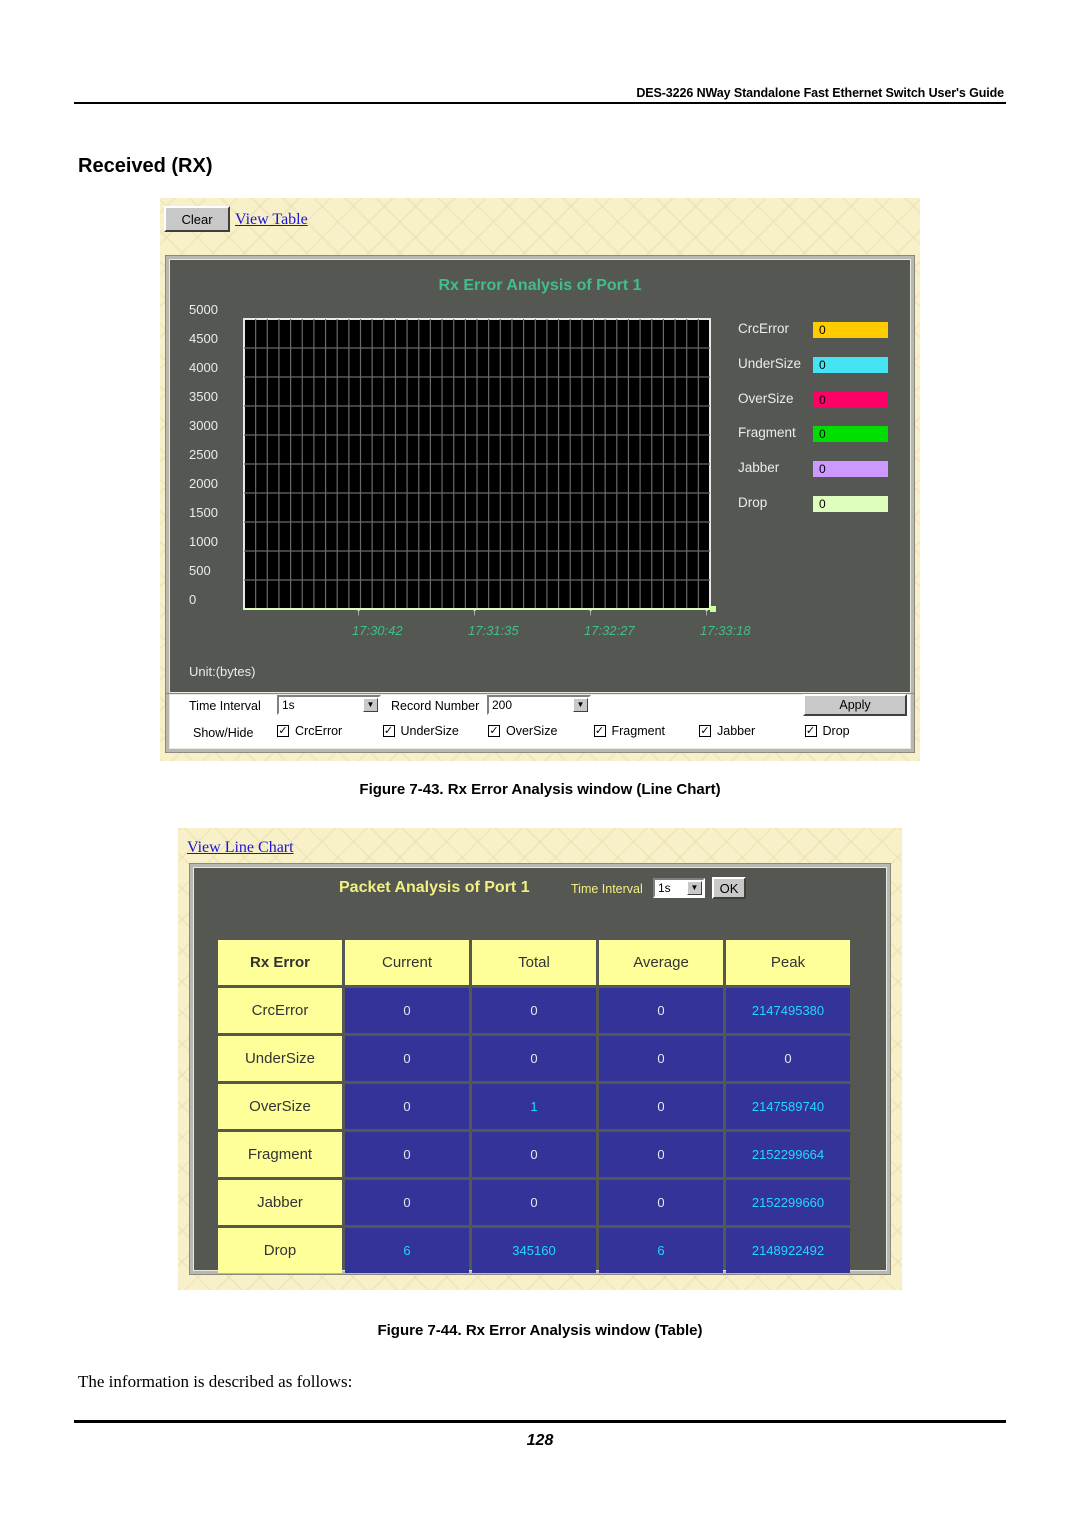 This screenshot has height=1528, width=1080. What do you see at coordinates (280, 962) in the screenshot?
I see `column-header: Rx Error` at bounding box center [280, 962].